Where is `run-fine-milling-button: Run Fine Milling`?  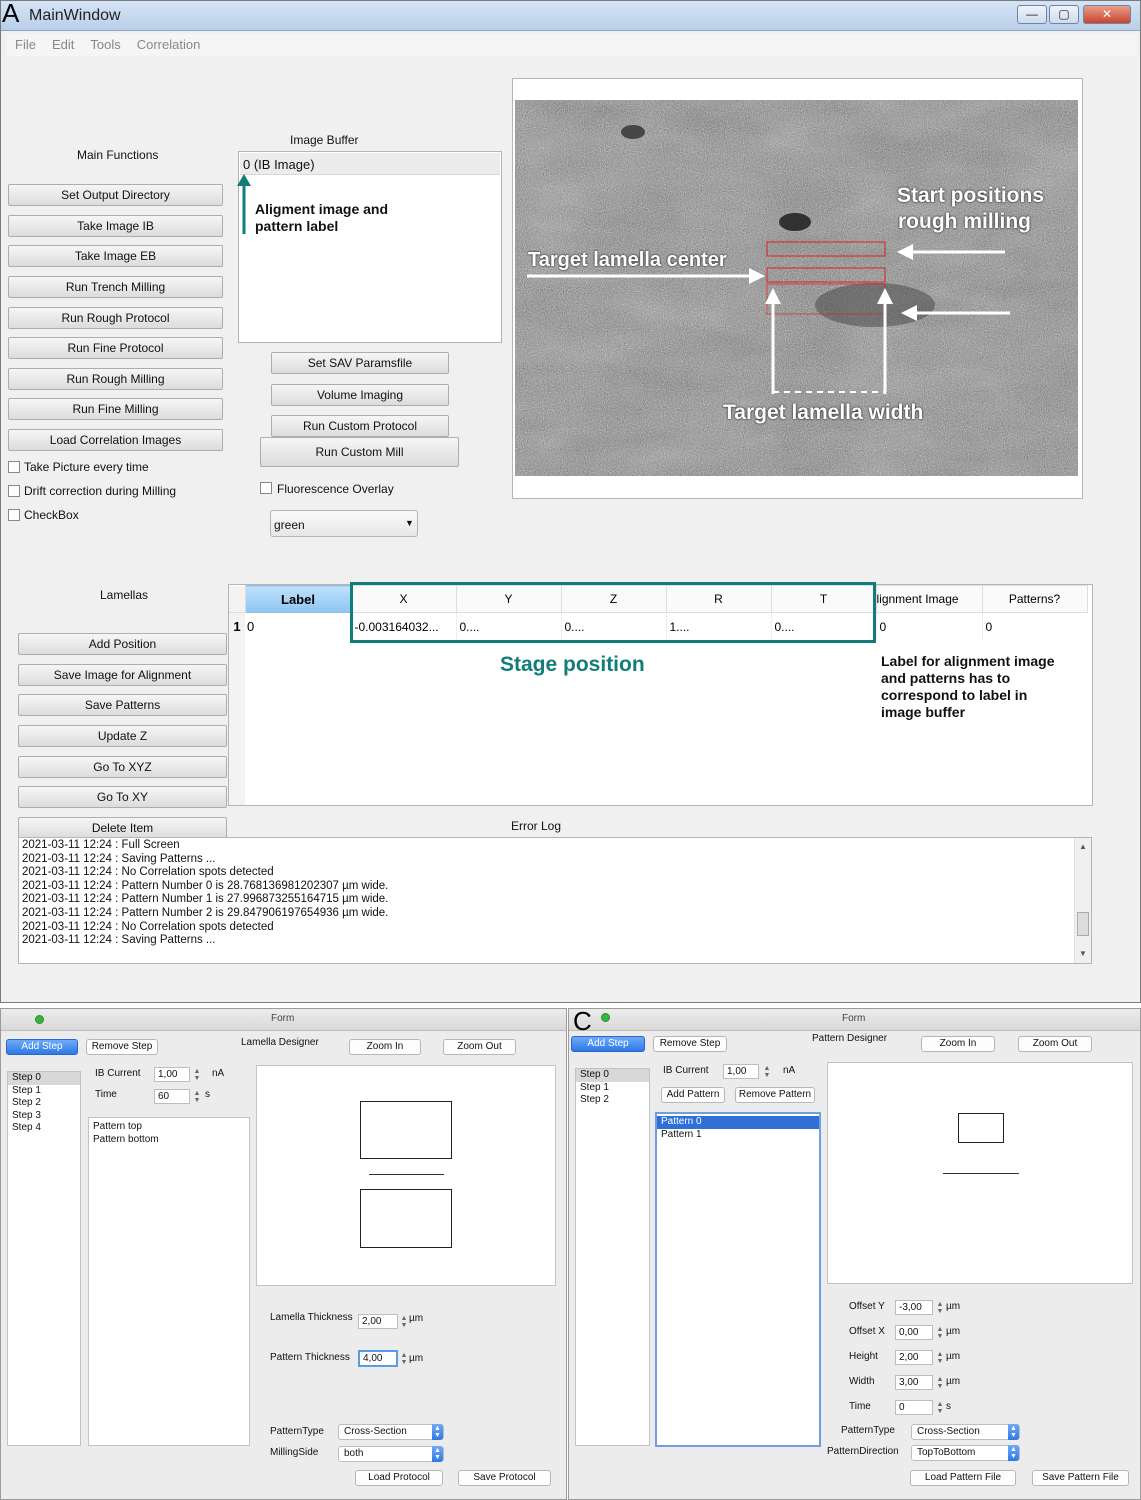 run-fine-milling-button: Run Fine Milling is located at coordinates (115, 409).